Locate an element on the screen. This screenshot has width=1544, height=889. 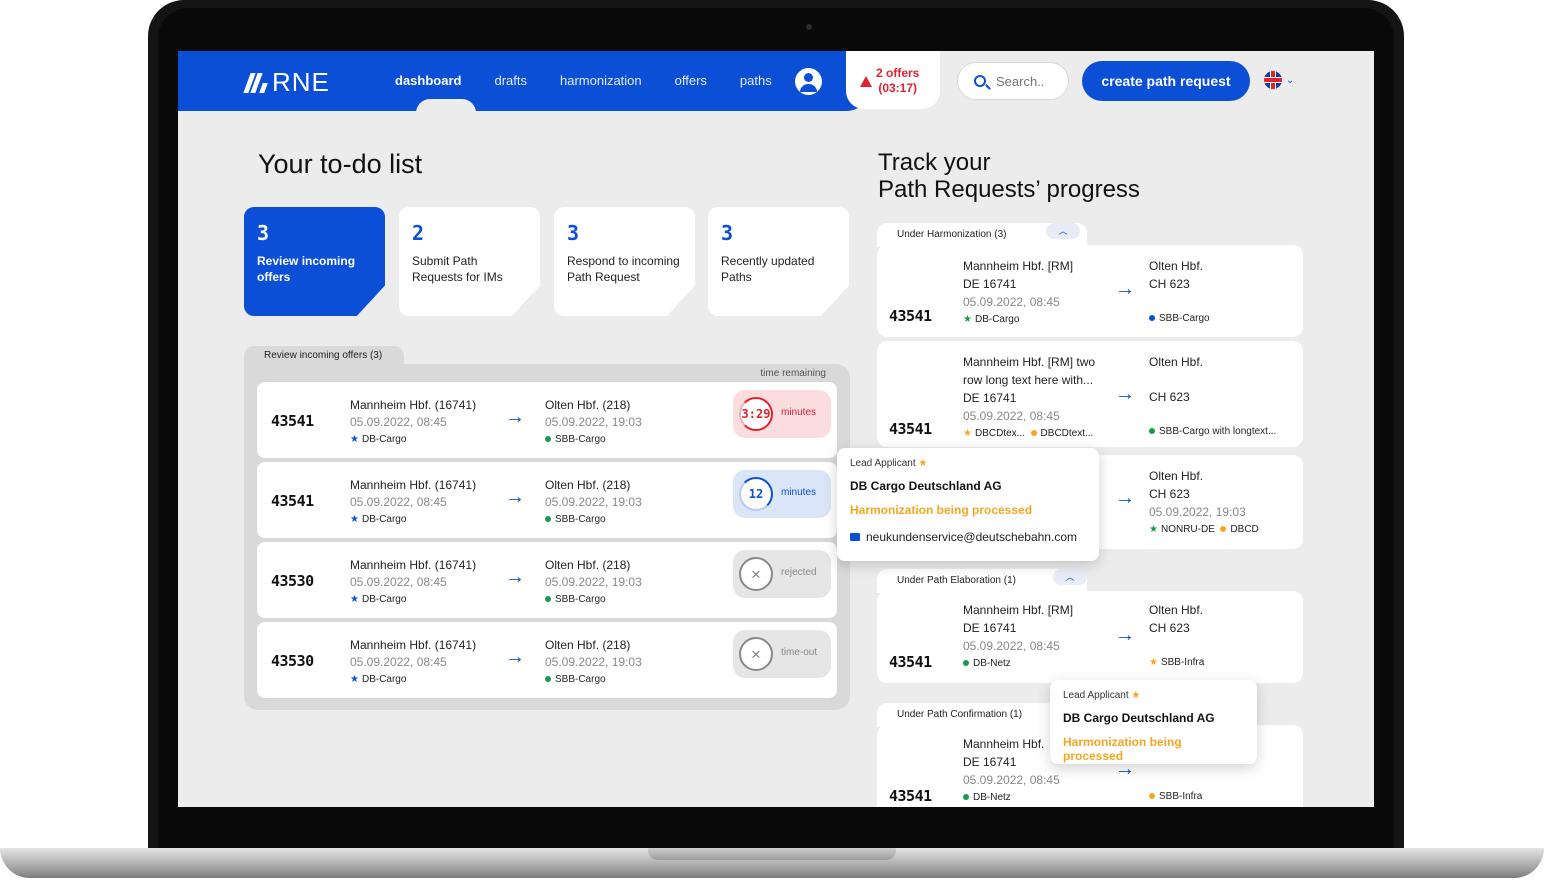
todo-card-respond-requests: 3 Respond to incoming Path Request is located at coordinates (624, 261).